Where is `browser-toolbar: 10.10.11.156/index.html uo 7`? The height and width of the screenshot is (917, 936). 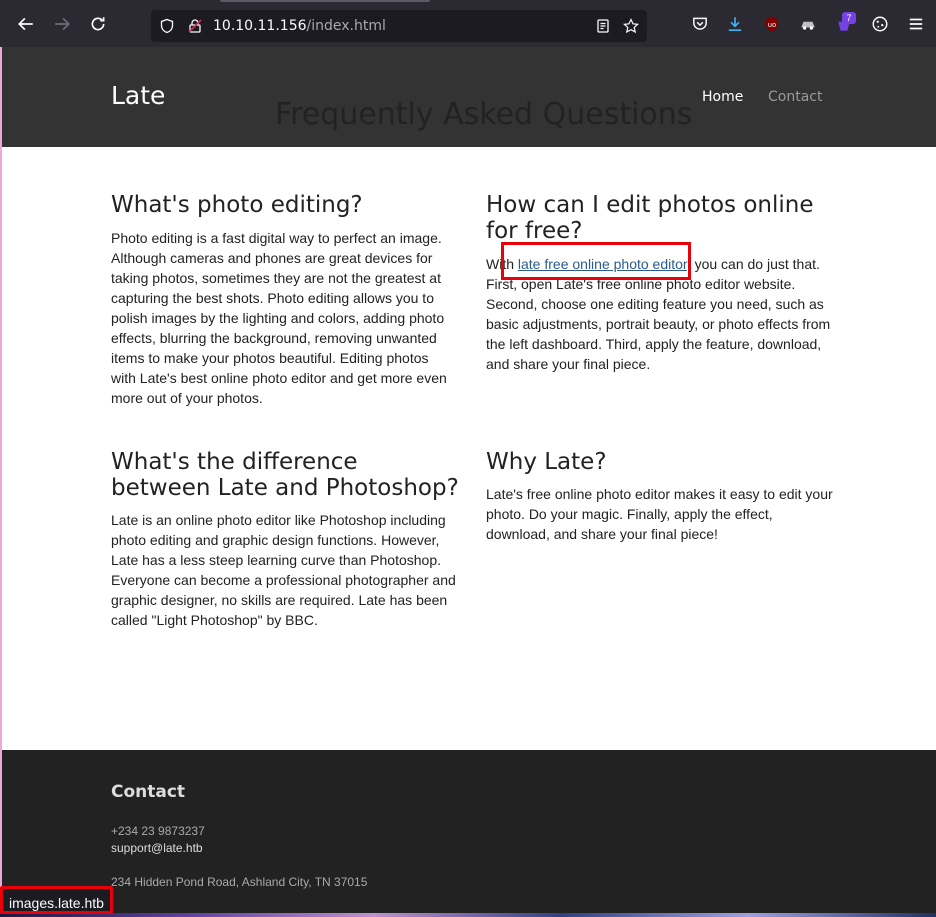
browser-toolbar: 10.10.11.156/index.html uo 7 is located at coordinates (468, 23).